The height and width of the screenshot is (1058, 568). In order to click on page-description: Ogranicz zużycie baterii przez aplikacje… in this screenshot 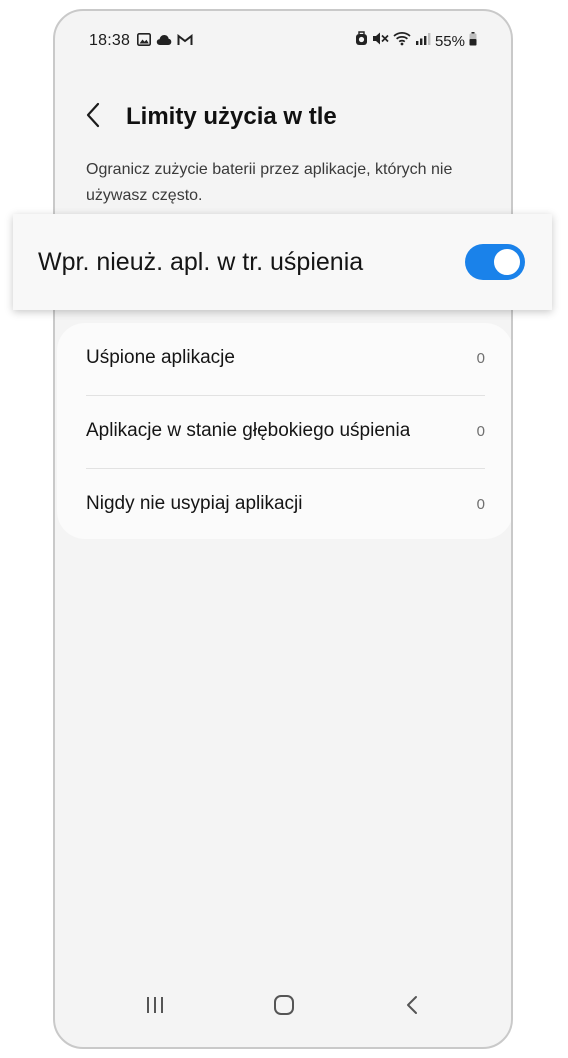, I will do `click(269, 182)`.